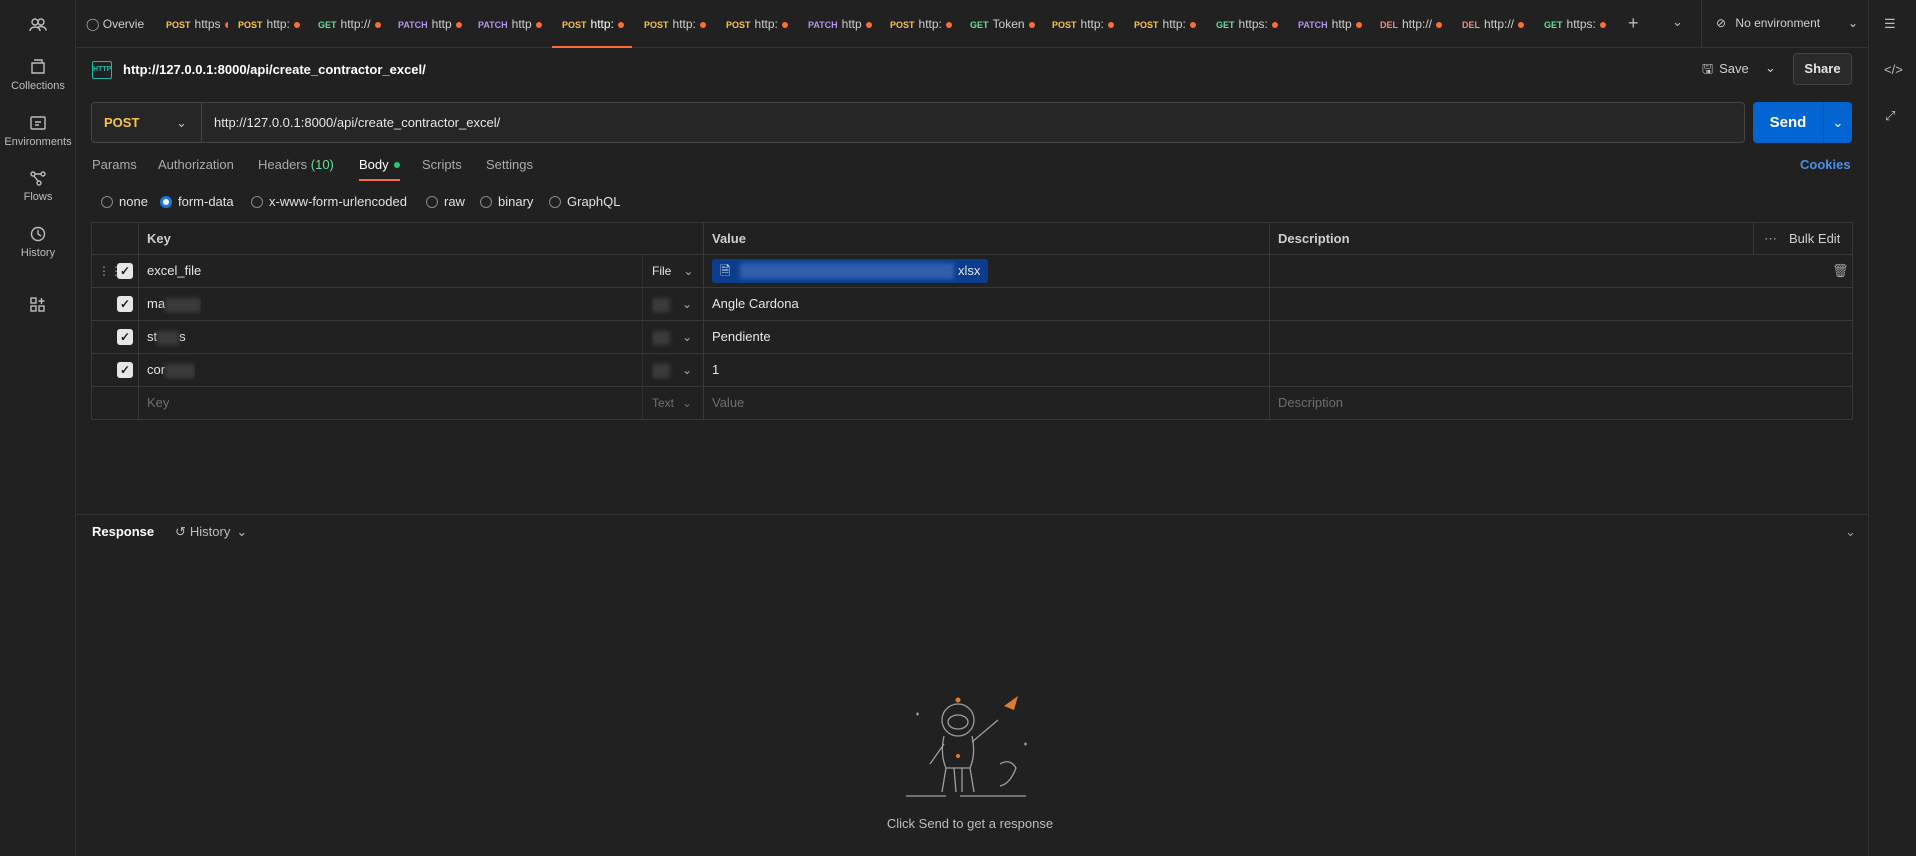 The width and height of the screenshot is (1916, 856). What do you see at coordinates (594, 201) in the screenshot?
I see `radio-label: GraphQL` at bounding box center [594, 201].